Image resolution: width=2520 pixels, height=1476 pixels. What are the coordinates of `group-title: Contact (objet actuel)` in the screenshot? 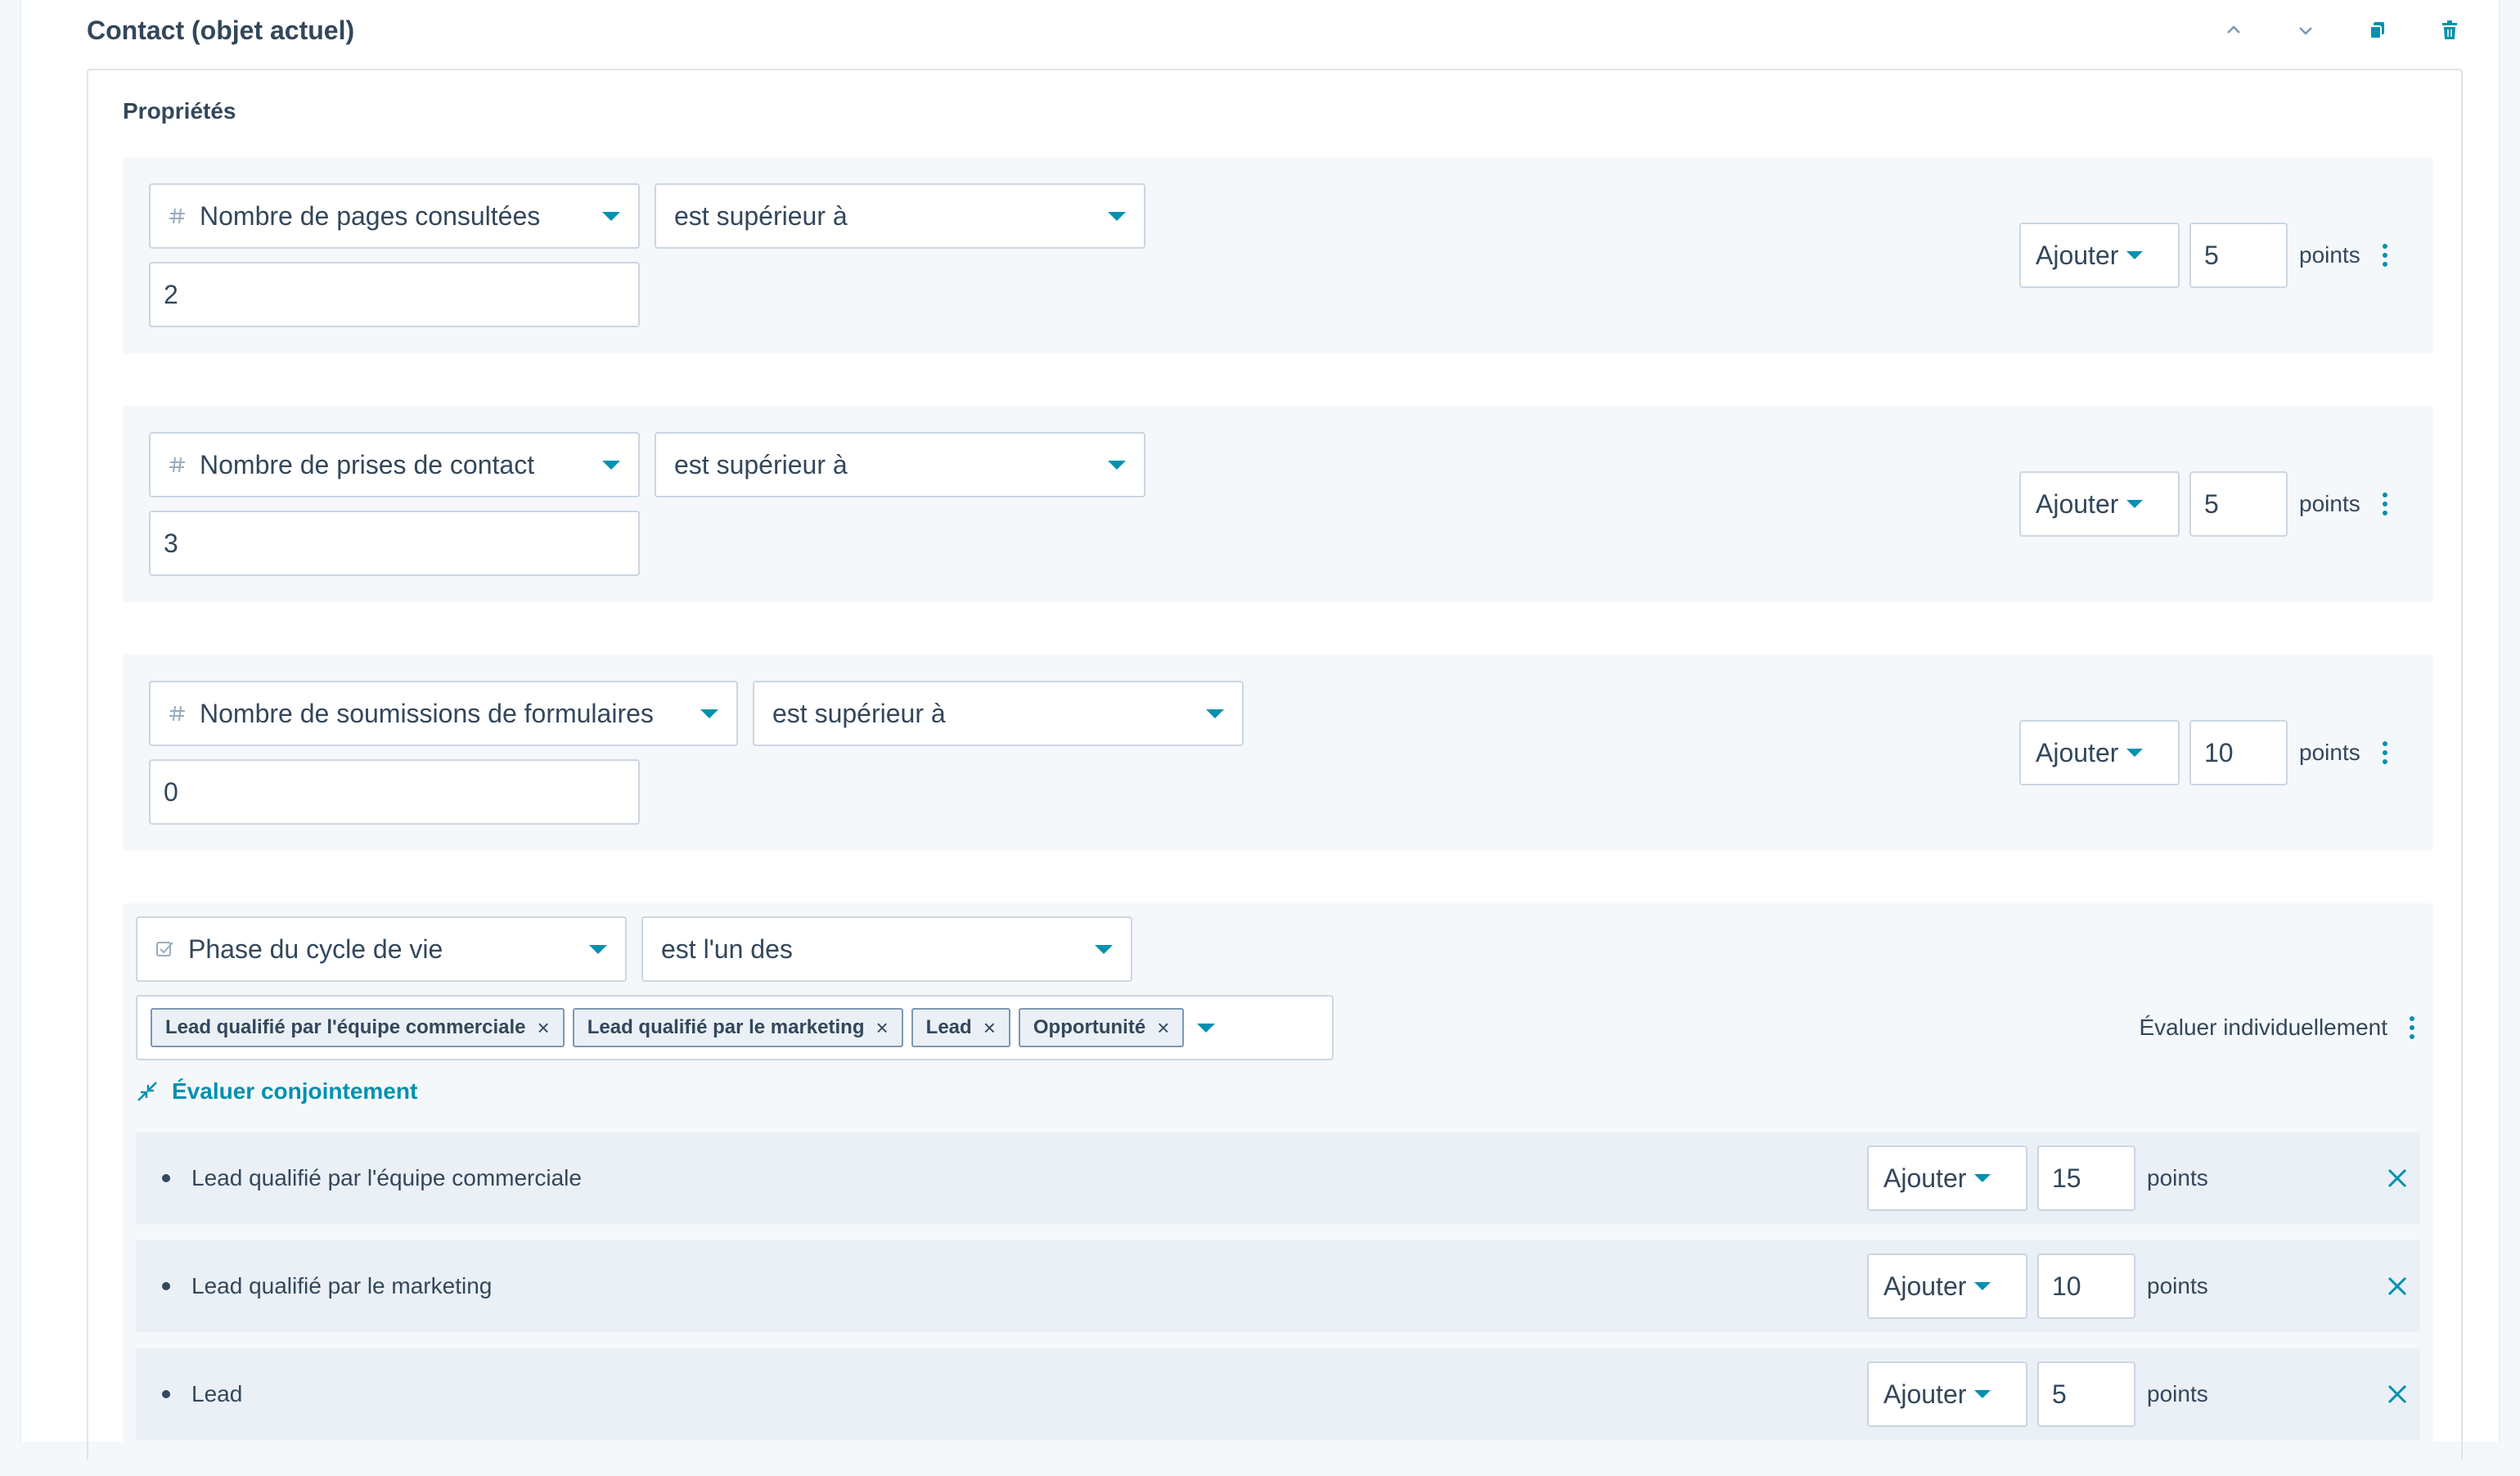 It's located at (221, 30).